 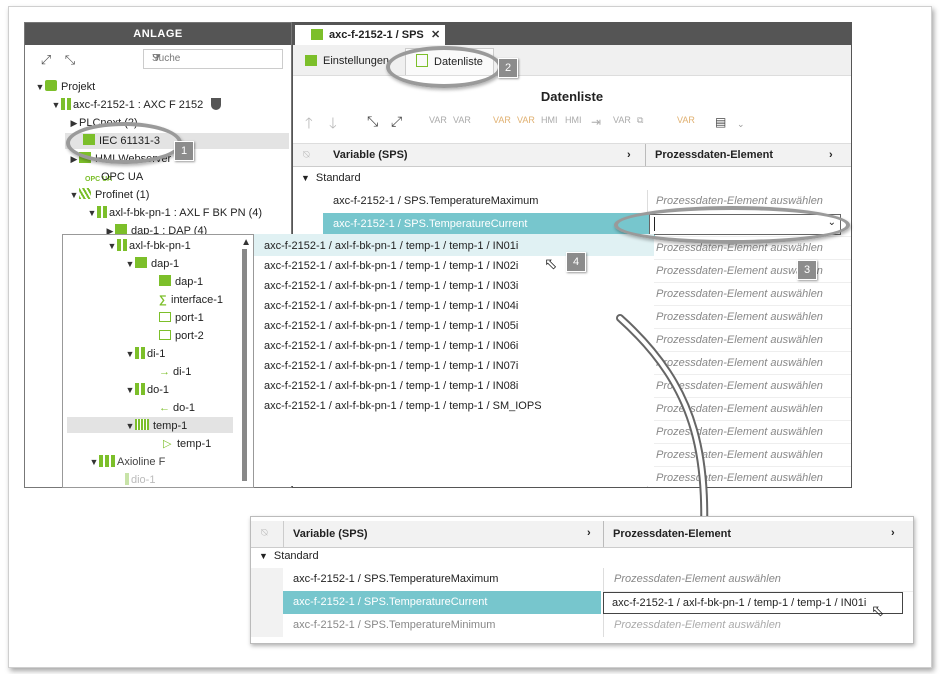 I want to click on filter-icon: ⧩, so click(x=215, y=58).